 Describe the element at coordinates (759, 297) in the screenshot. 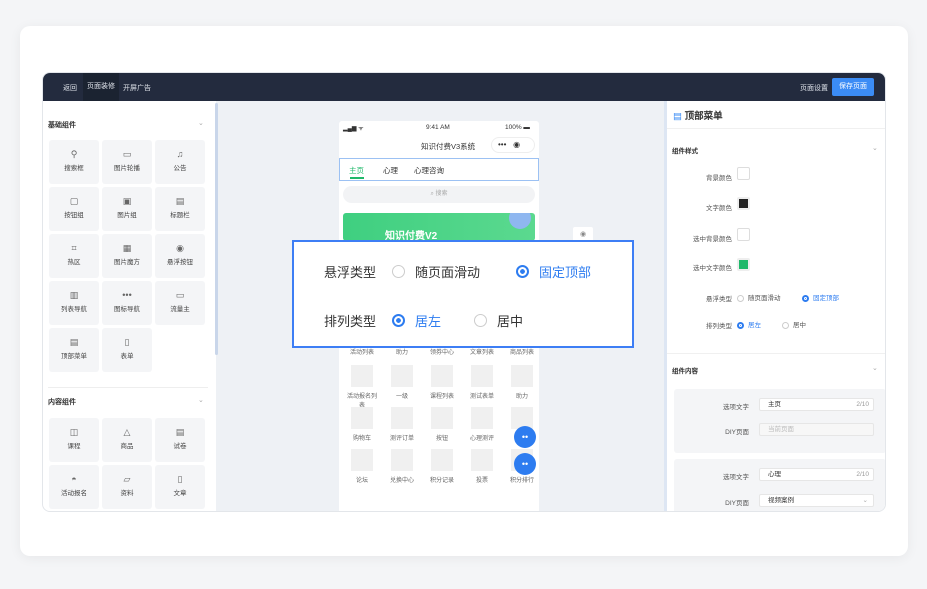

I see `float-radio-scroll: 随页面滑动` at that location.